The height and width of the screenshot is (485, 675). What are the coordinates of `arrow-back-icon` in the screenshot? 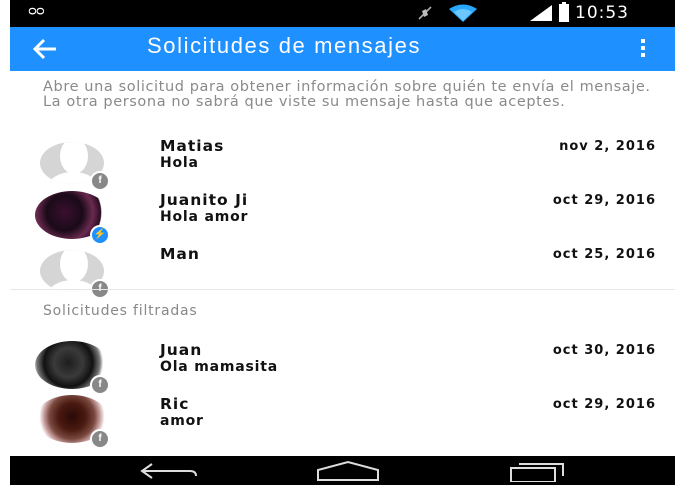 It's located at (45, 49).